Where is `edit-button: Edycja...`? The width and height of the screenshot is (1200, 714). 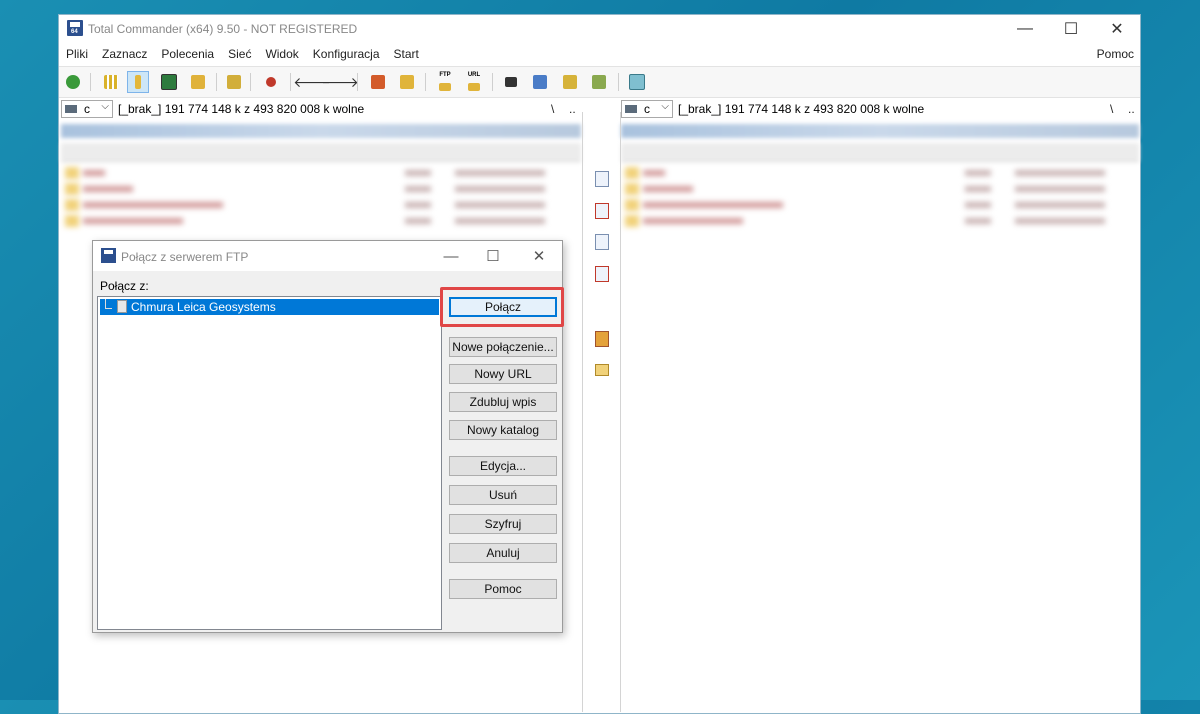 edit-button: Edycja... is located at coordinates (503, 466).